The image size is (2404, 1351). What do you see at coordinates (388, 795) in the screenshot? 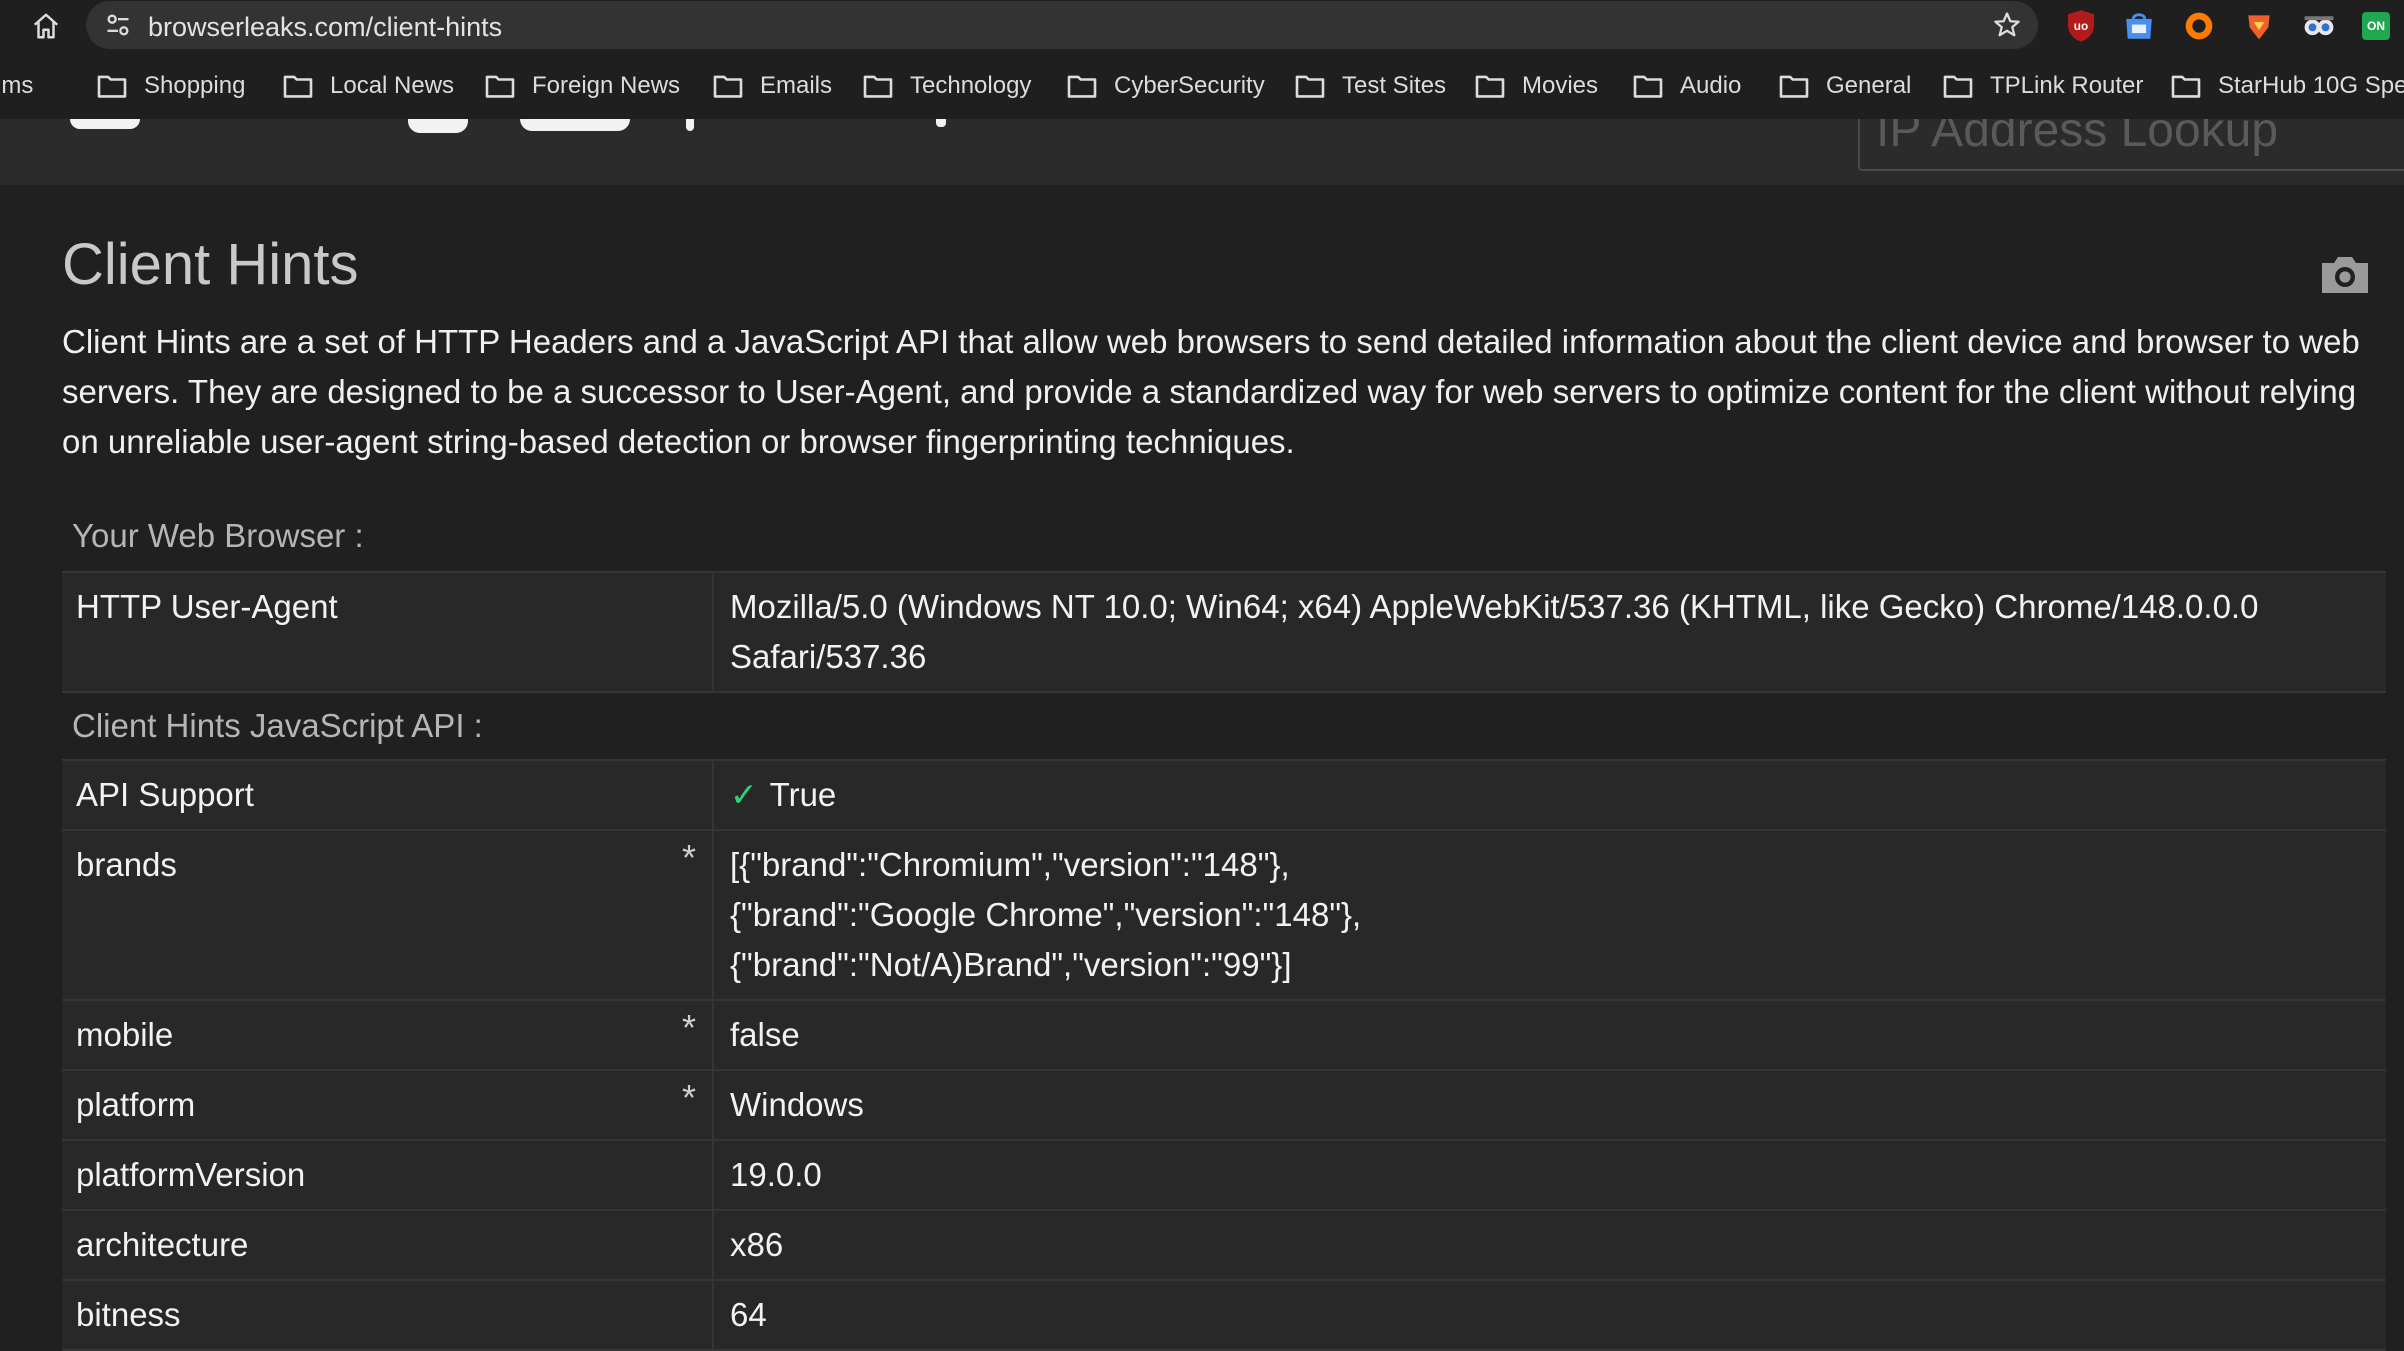
I see `row-key: API Support` at bounding box center [388, 795].